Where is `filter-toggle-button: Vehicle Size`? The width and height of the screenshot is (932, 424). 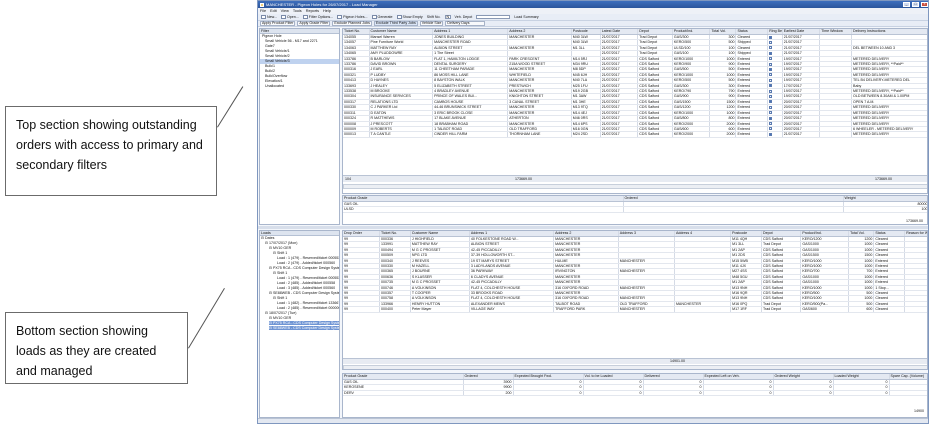
filter-toggle-button: Vehicle Size is located at coordinates (431, 23).